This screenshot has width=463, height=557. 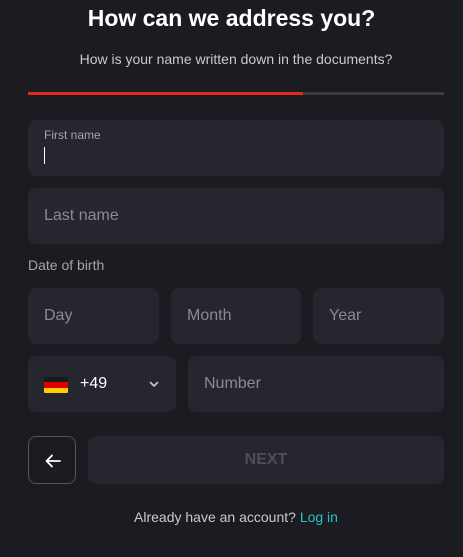 I want to click on month-placeholder: Month, so click(x=209, y=315).